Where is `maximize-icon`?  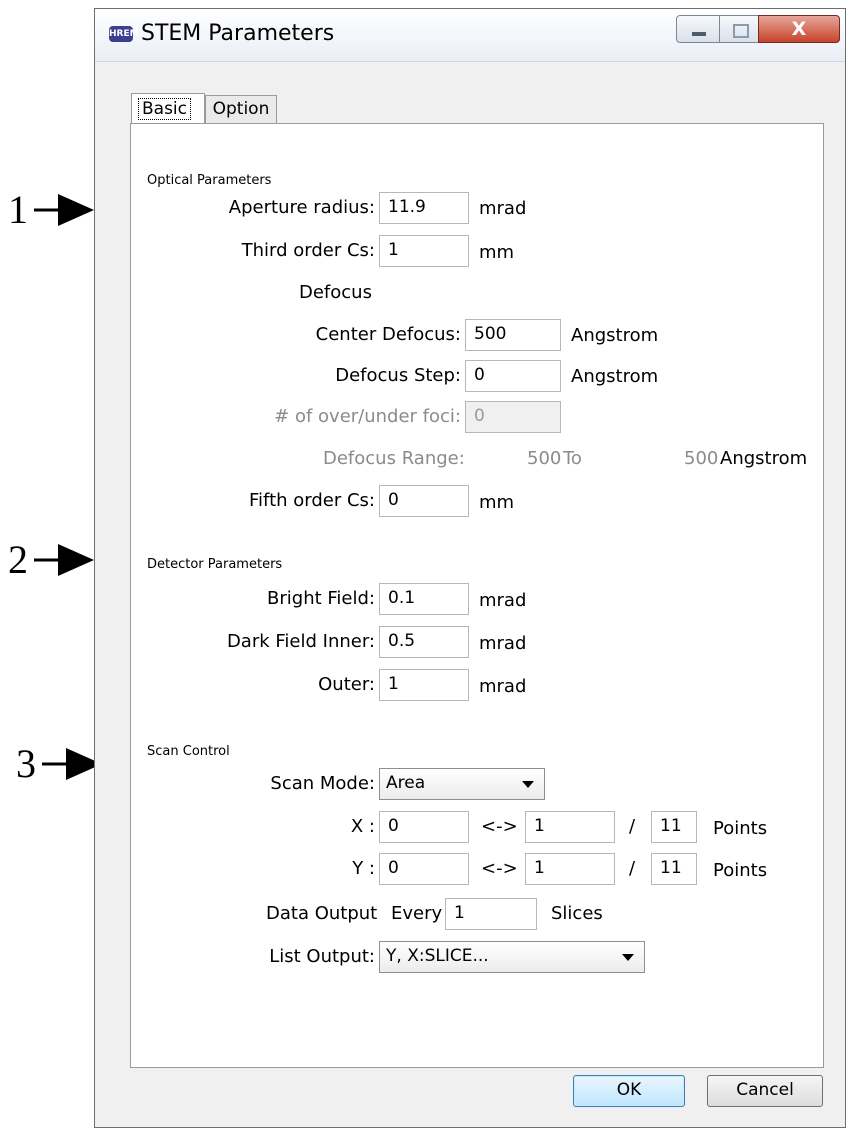 maximize-icon is located at coordinates (741, 31).